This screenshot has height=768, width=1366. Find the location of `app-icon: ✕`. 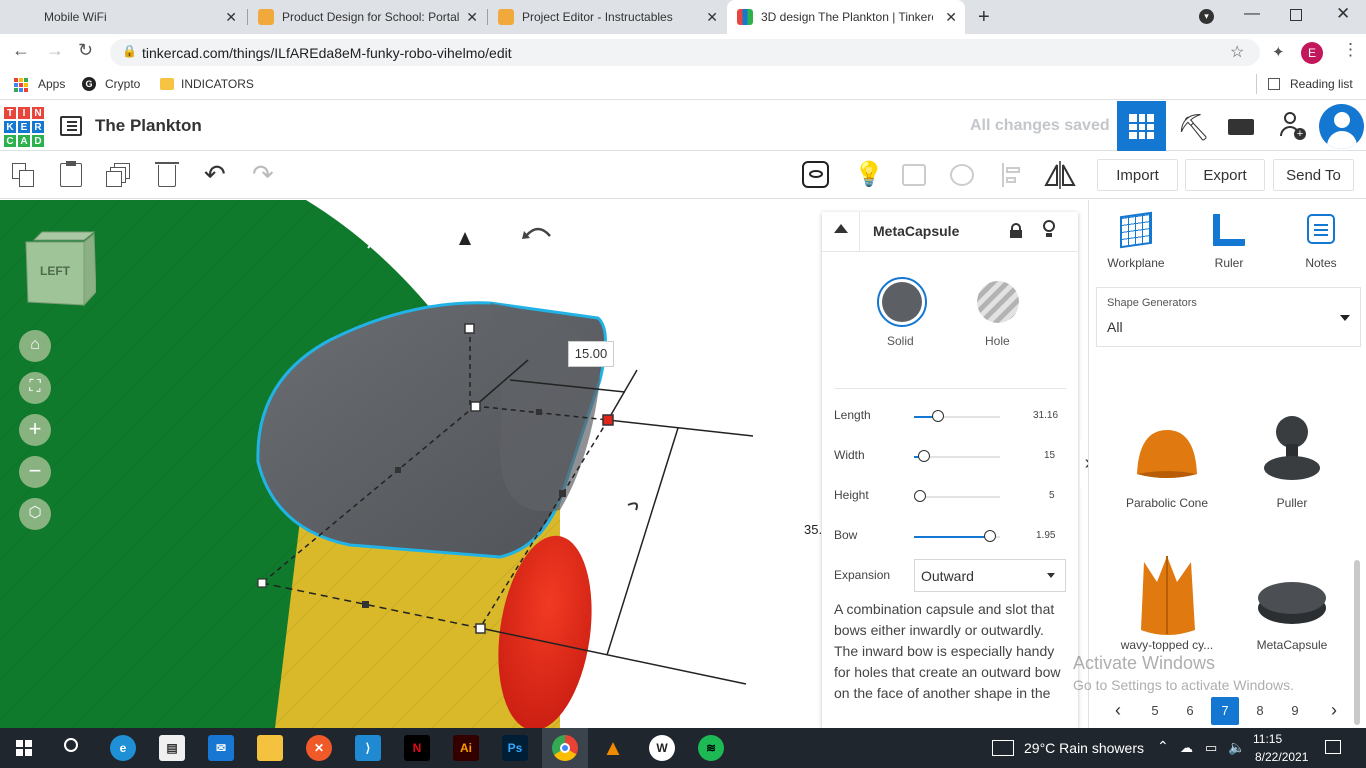

app-icon: ✕ is located at coordinates (319, 748).